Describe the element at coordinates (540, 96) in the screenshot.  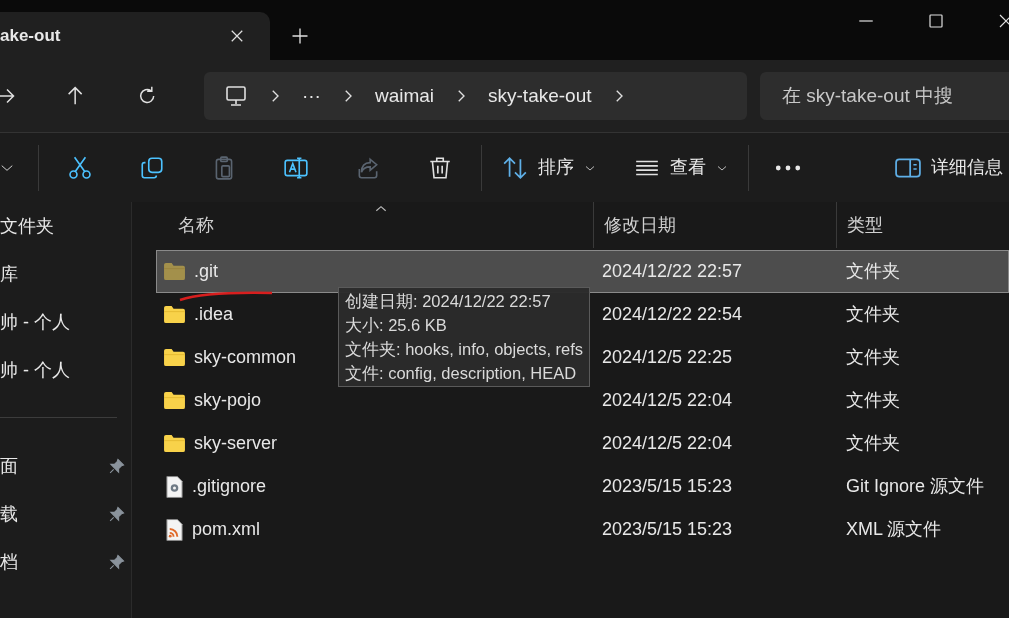
I see `breadcrumb: sky-take-out` at that location.